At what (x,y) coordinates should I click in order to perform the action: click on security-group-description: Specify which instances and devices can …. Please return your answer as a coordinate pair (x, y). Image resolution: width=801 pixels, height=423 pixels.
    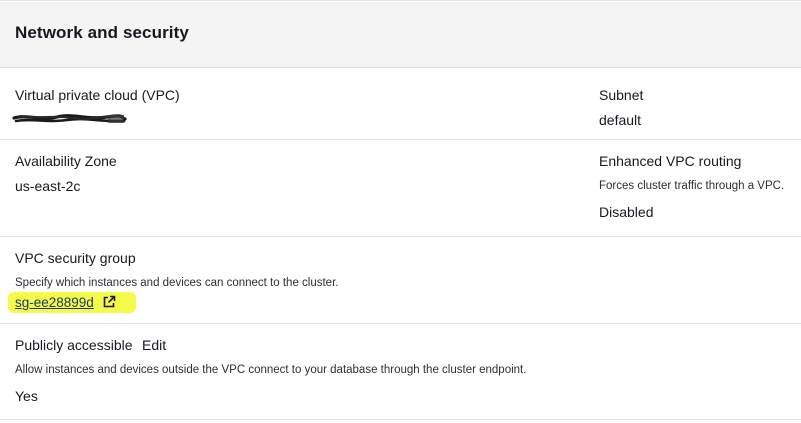
    Looking at the image, I should click on (177, 283).